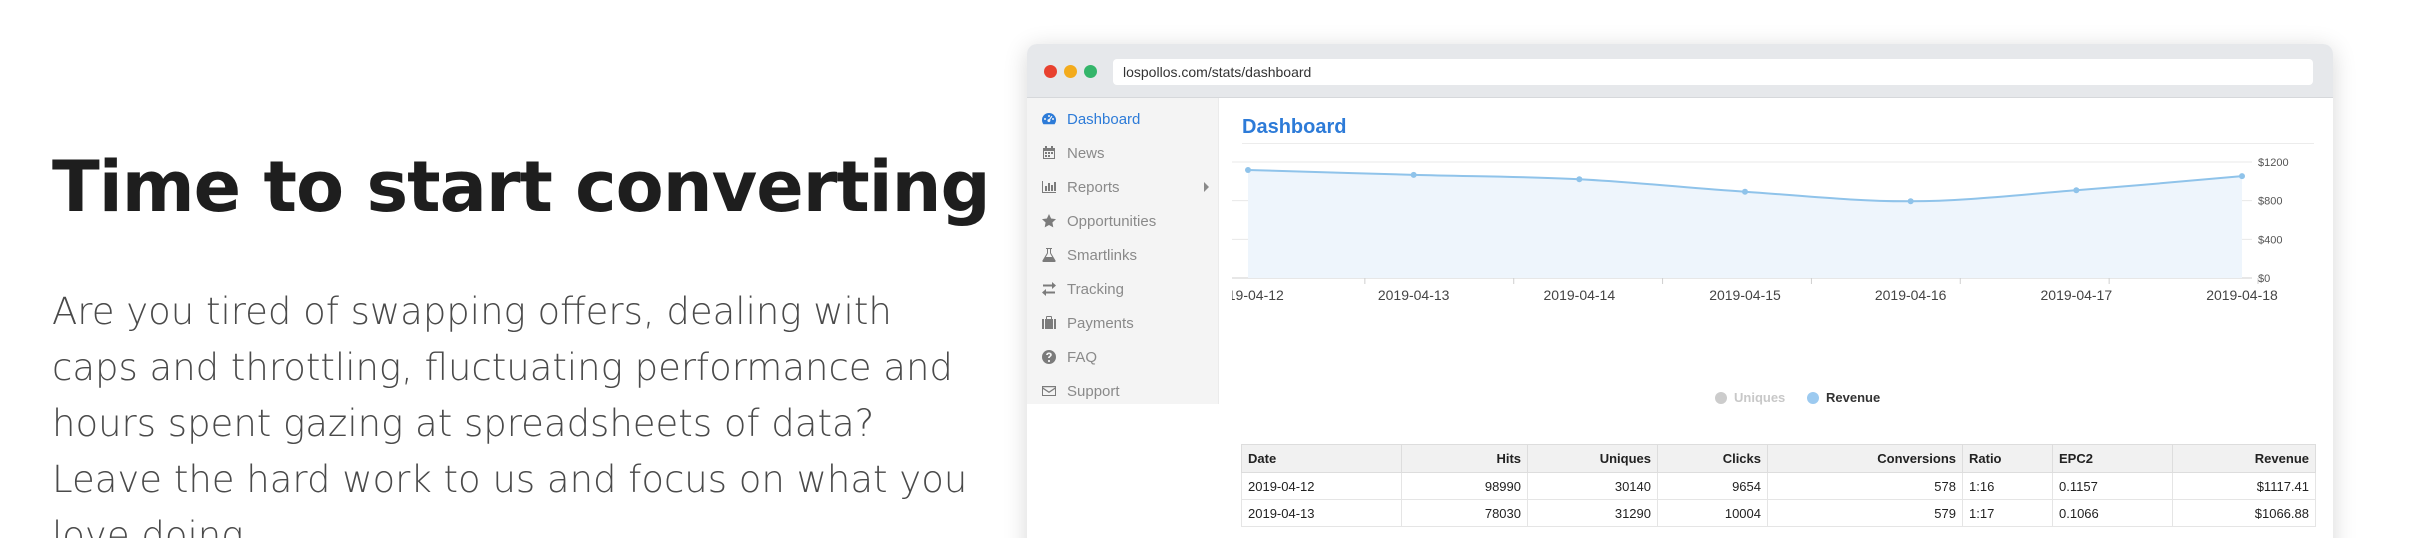  Describe the element at coordinates (2077, 295) in the screenshot. I see `x-tick-label: 2019-04-17` at that location.